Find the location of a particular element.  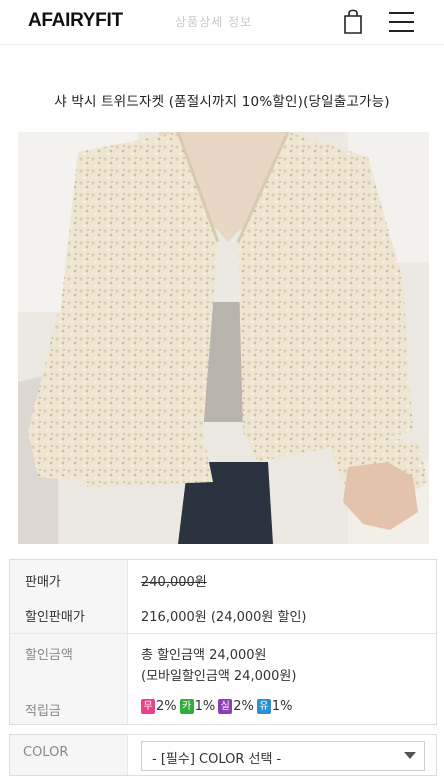

discount-total: 총 할인금액 24,000원 is located at coordinates (204, 655).